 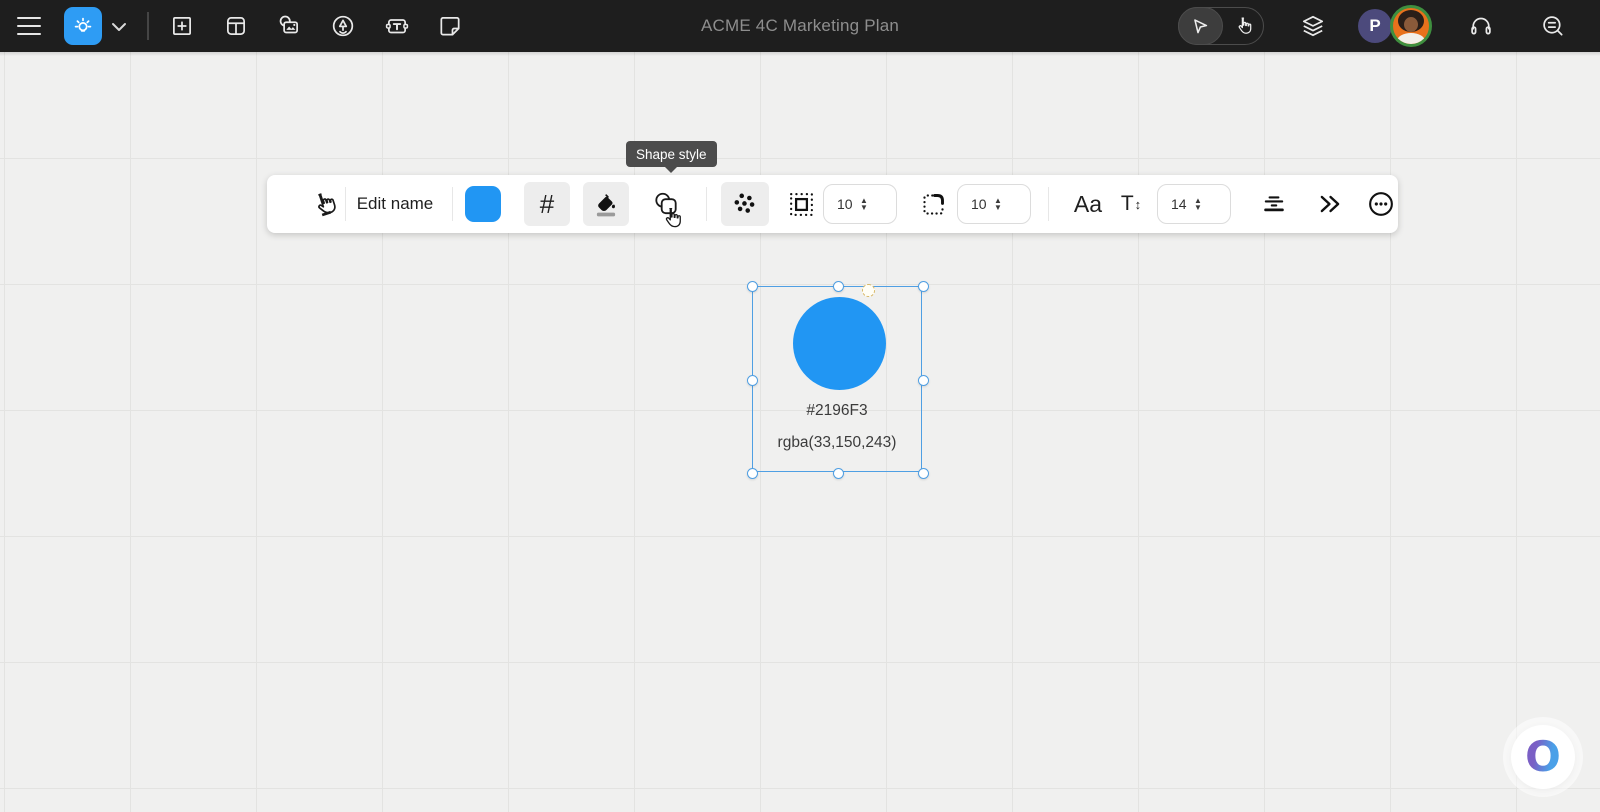 I want to click on avatar-initial: P, so click(x=1375, y=25).